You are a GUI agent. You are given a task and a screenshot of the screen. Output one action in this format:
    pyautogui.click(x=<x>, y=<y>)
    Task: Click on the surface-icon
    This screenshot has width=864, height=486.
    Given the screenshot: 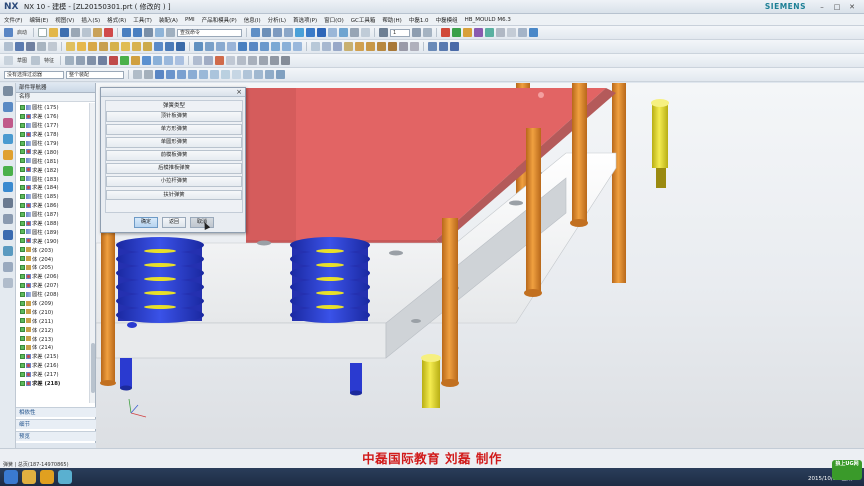 What is the action you would take?
    pyautogui.click(x=315, y=46)
    